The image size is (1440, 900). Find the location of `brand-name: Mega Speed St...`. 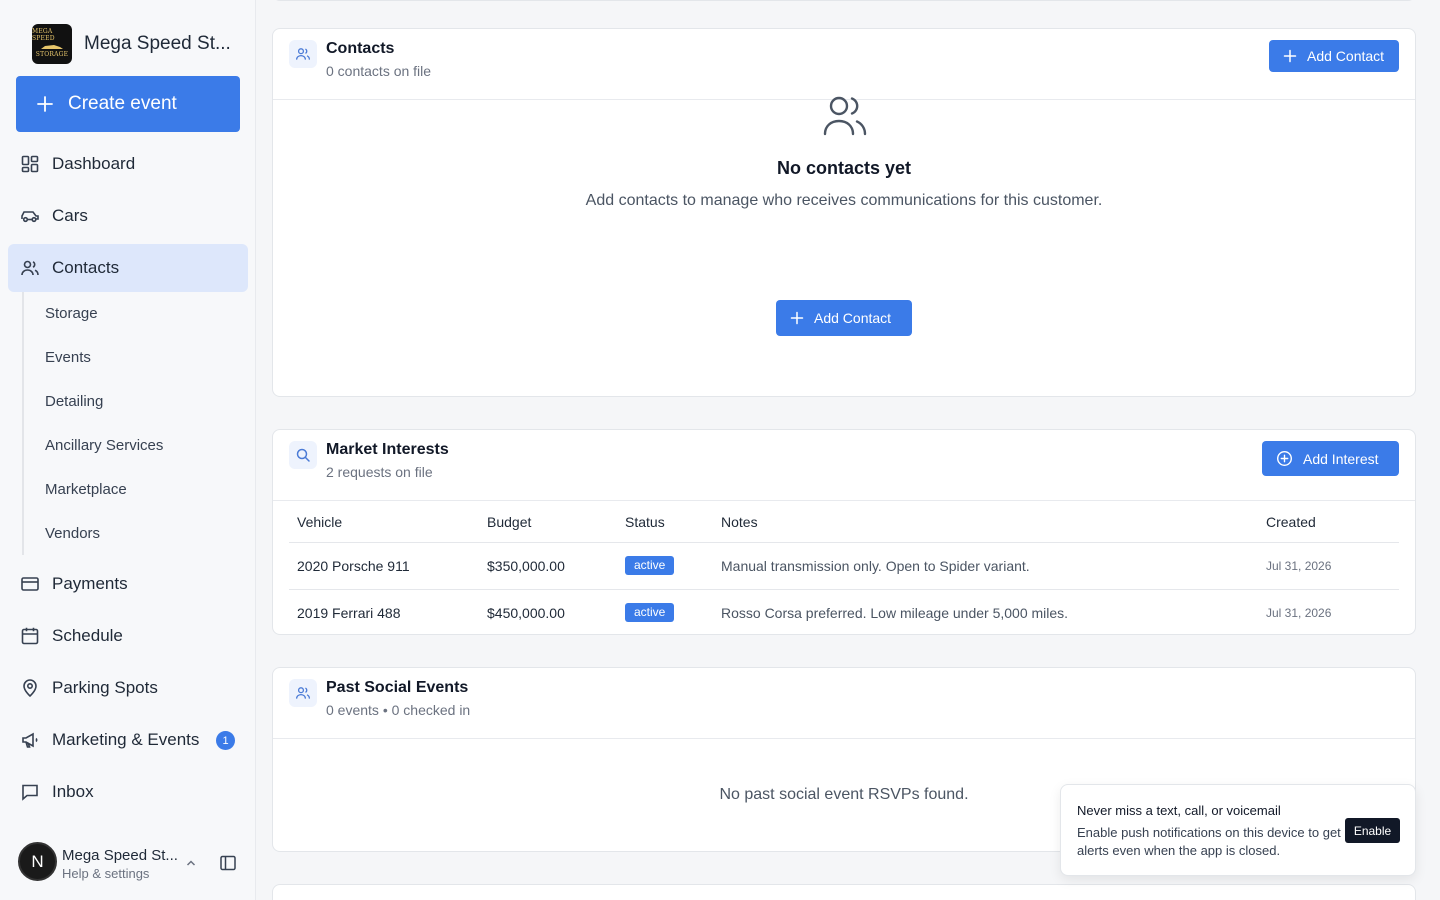

brand-name: Mega Speed St... is located at coordinates (157, 43).